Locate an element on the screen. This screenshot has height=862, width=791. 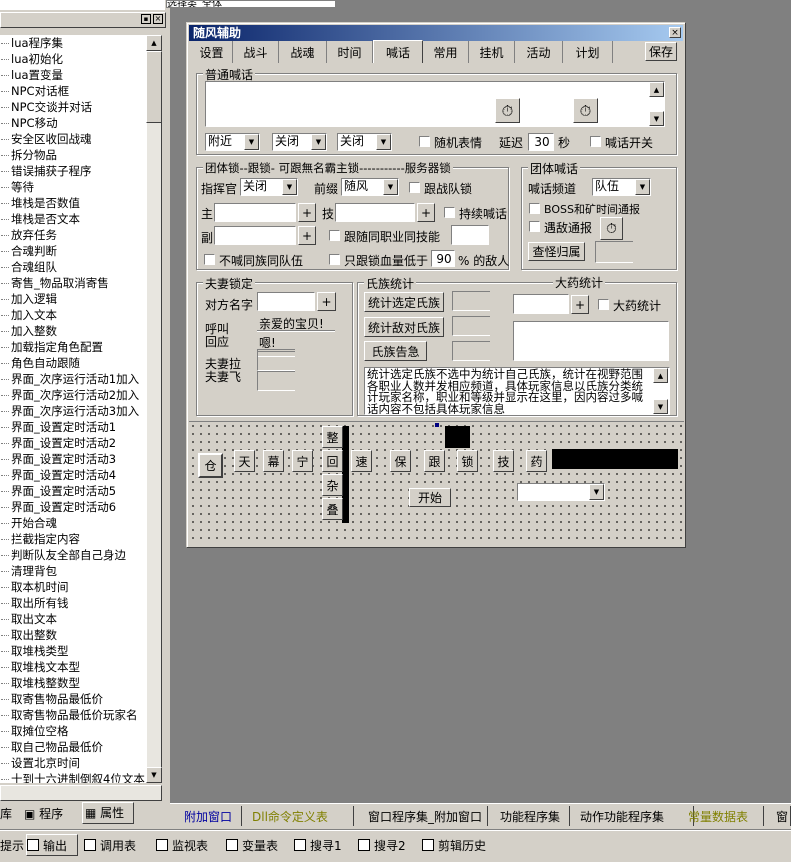
status-tab: 搜寻1 is located at coordinates (324, 845).